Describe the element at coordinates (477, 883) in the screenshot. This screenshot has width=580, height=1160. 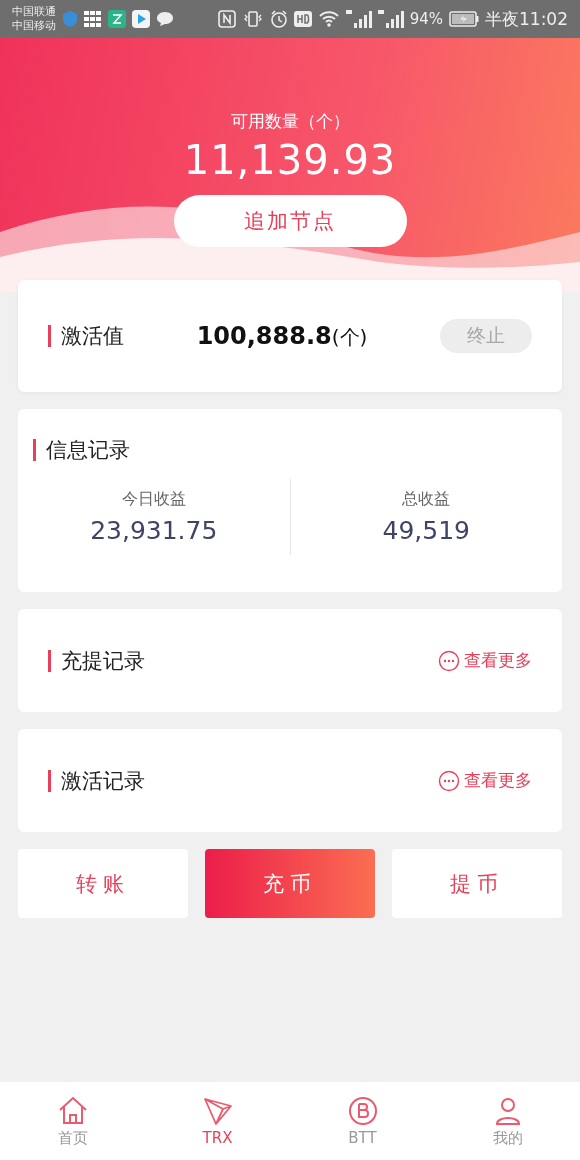
I see `action-button: 提币` at that location.